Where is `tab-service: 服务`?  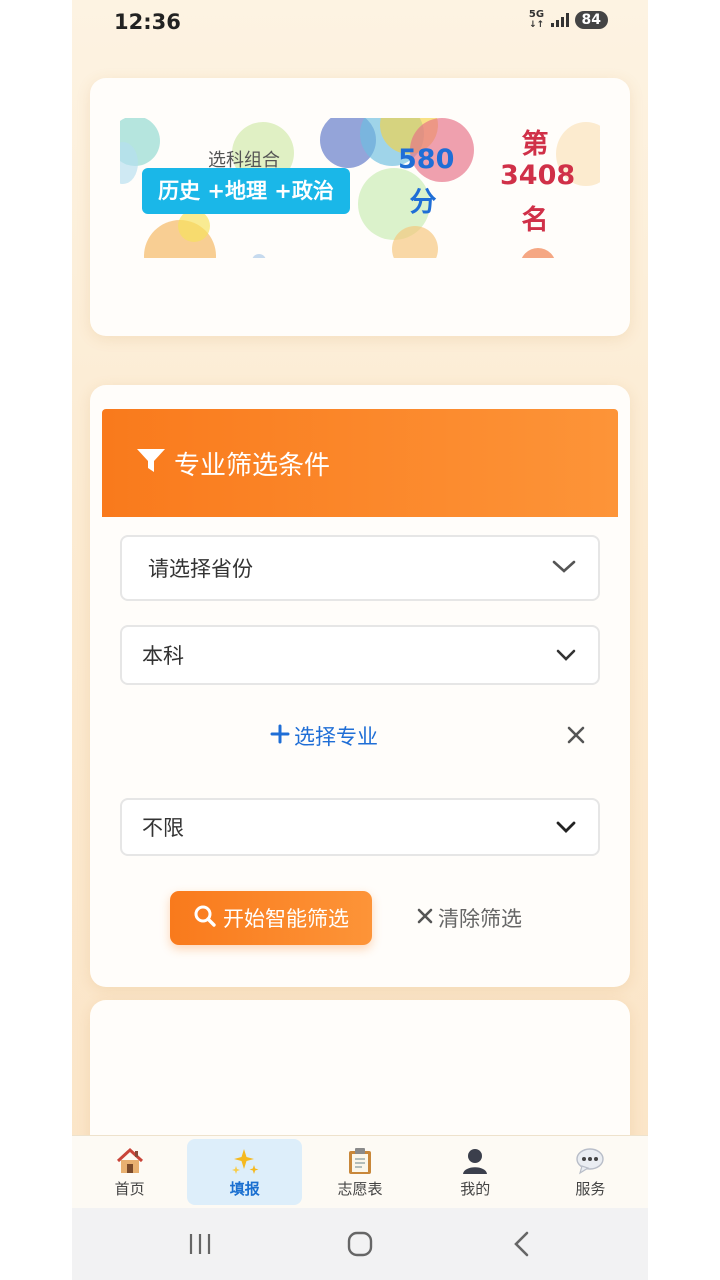 tab-service: 服务 is located at coordinates (590, 1172).